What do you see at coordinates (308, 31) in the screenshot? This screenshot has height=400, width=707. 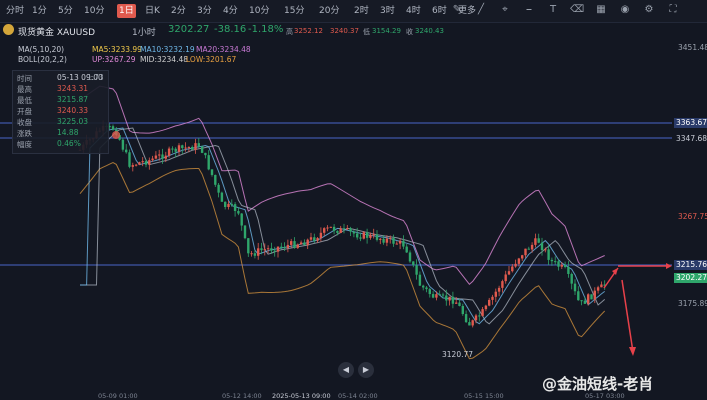 I see `high-value: 3252.12` at bounding box center [308, 31].